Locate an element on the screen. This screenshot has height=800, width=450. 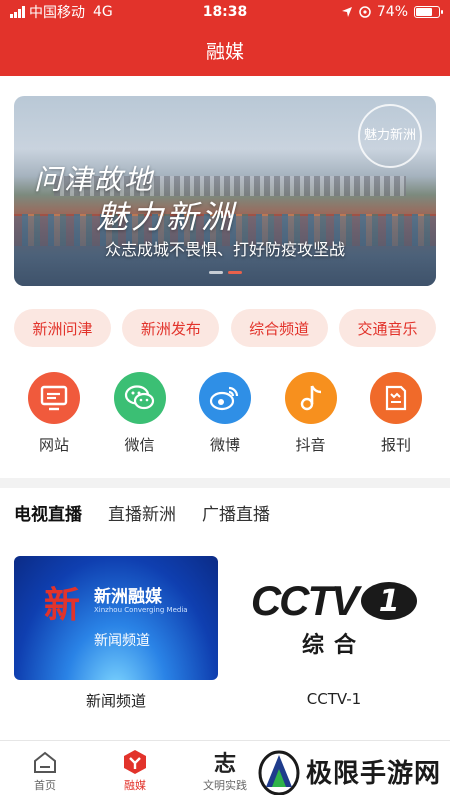
mountain-logo-icon is located at coordinates (279, 772).